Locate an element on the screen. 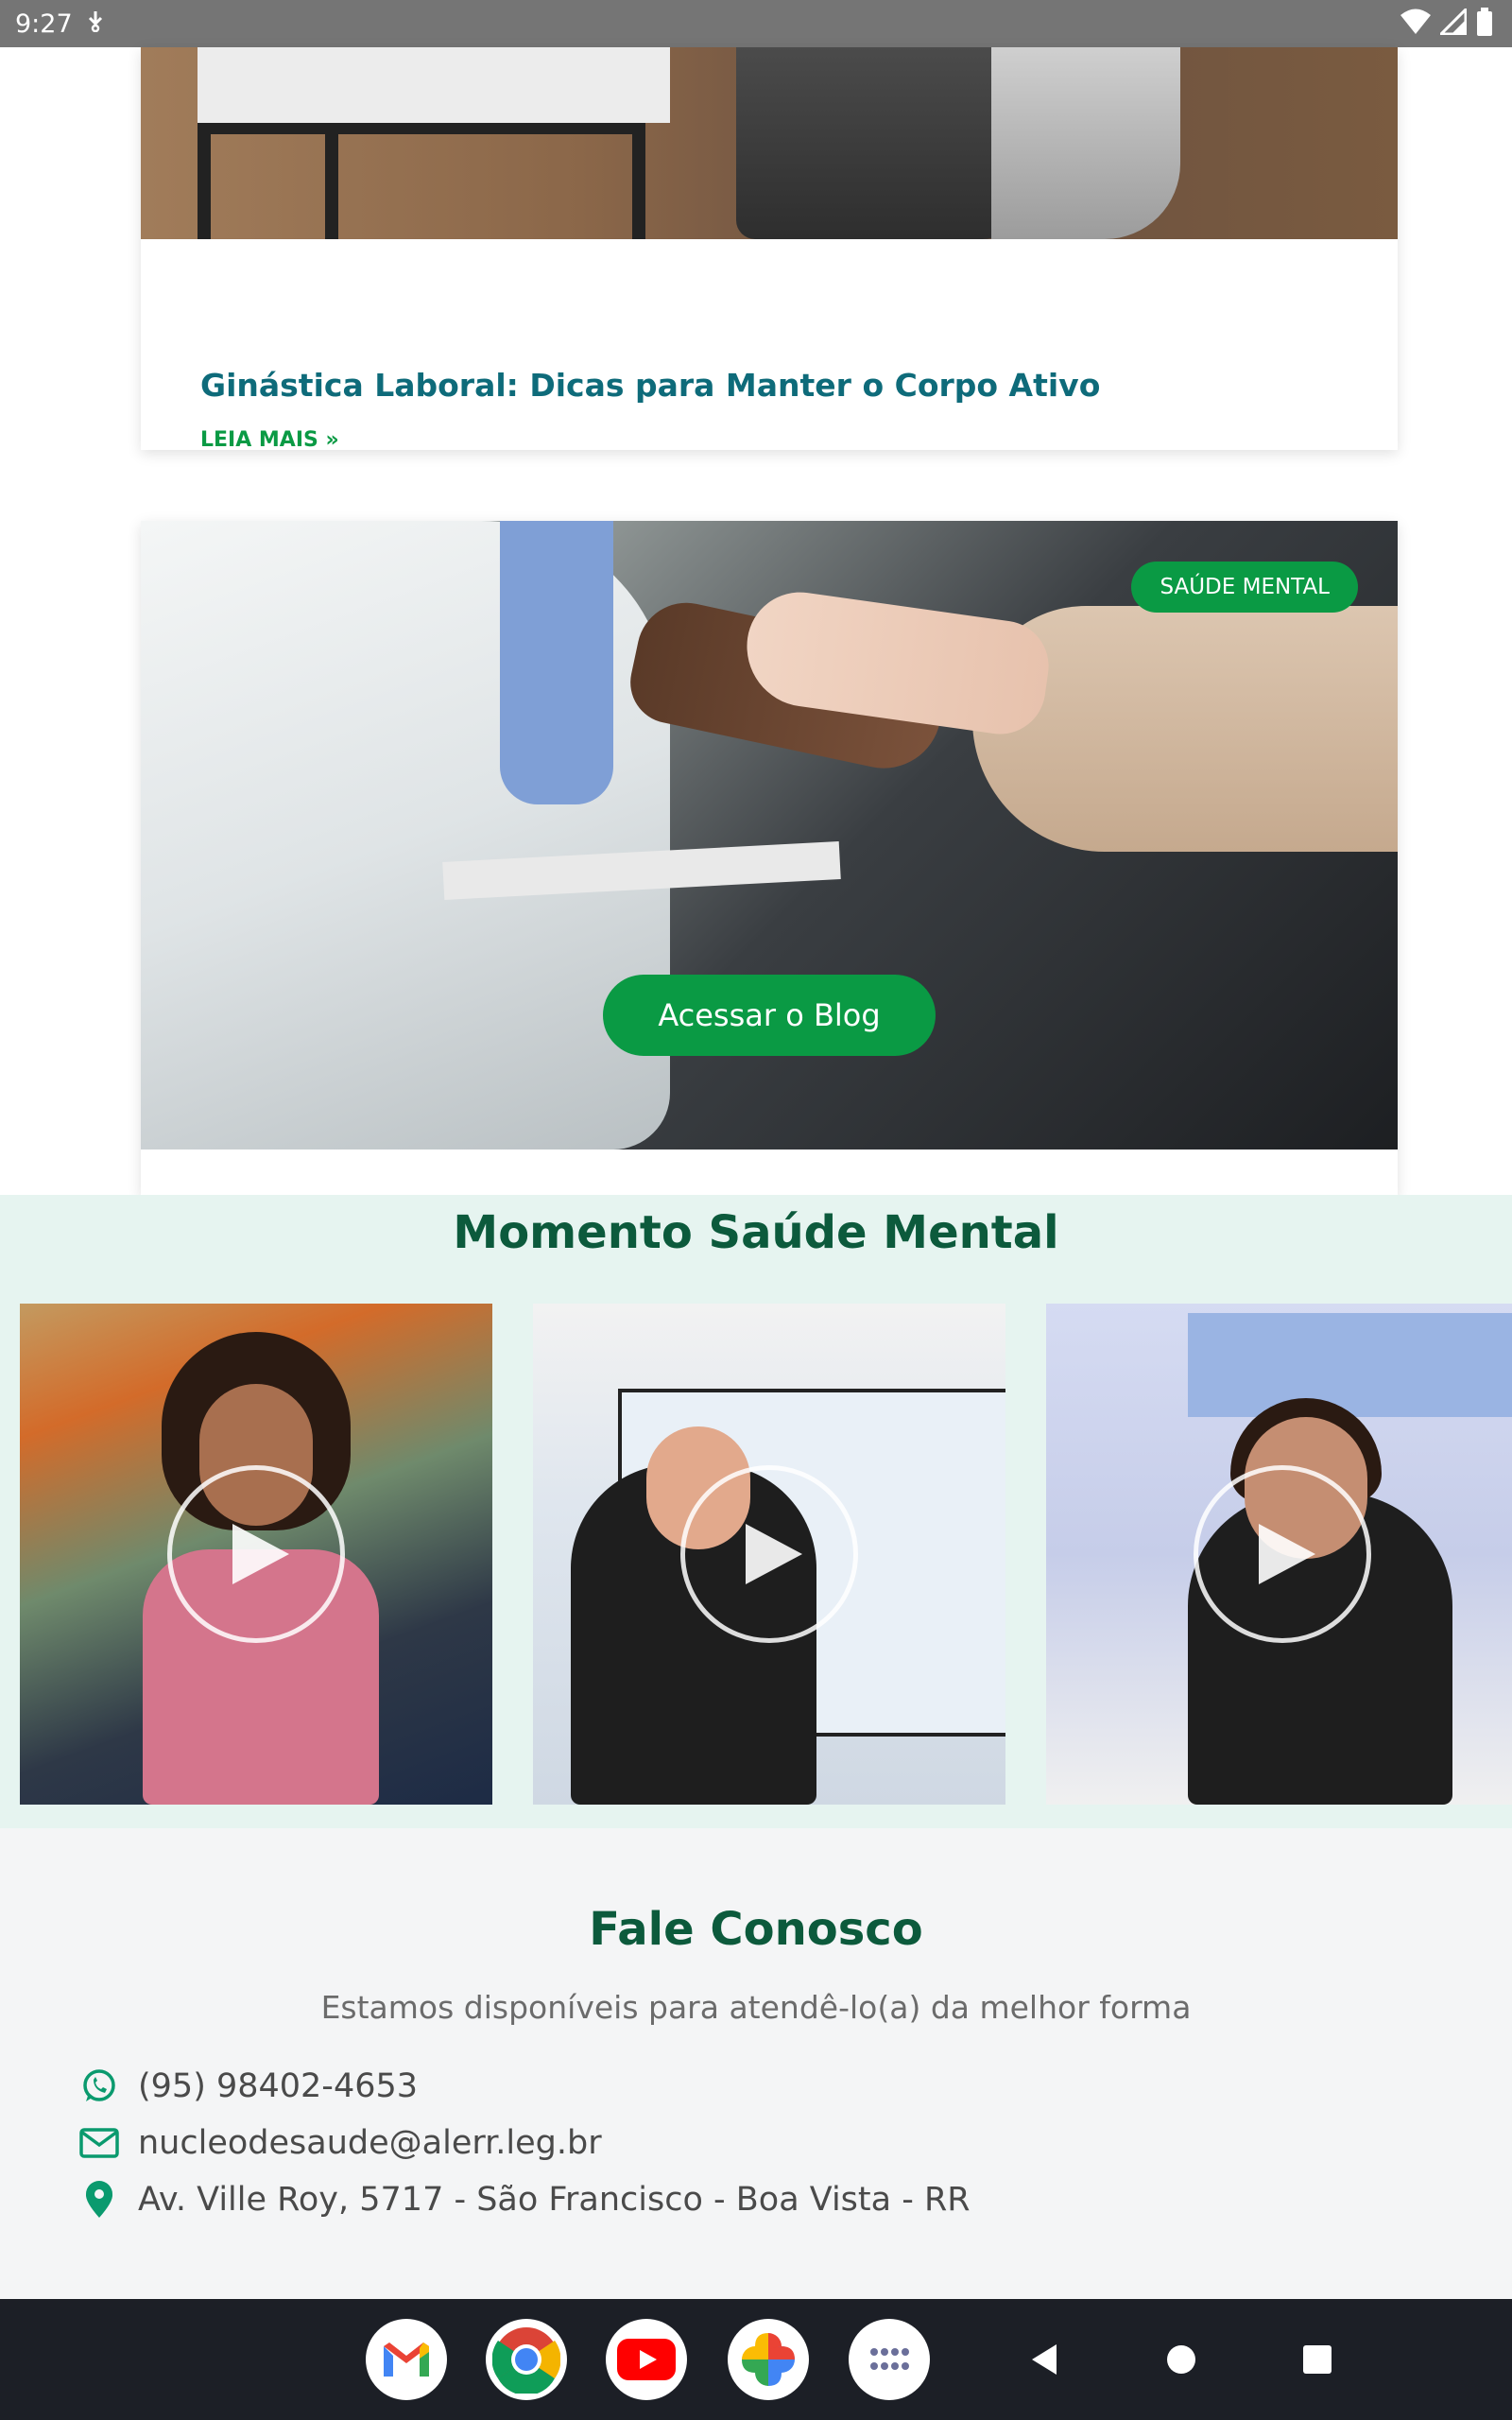  status-time: 9:27 is located at coordinates (44, 24).